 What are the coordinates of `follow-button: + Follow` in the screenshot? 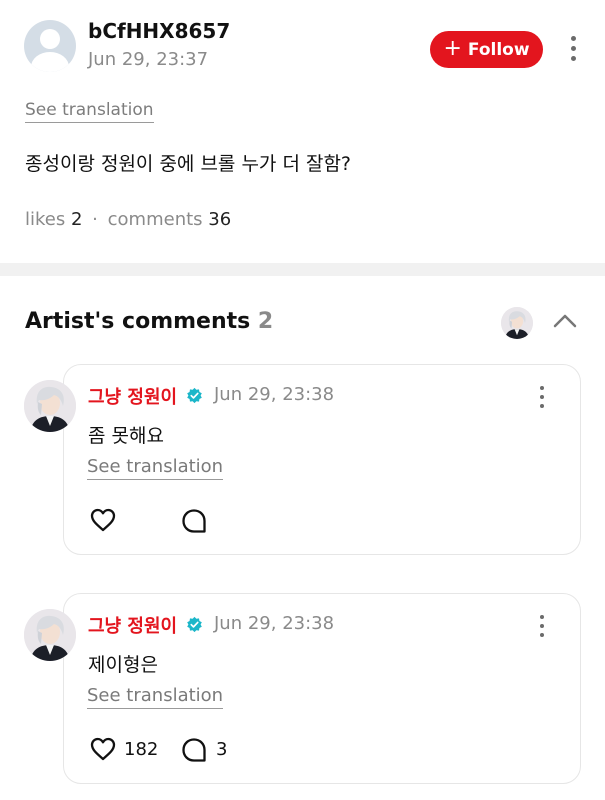 It's located at (486, 49).